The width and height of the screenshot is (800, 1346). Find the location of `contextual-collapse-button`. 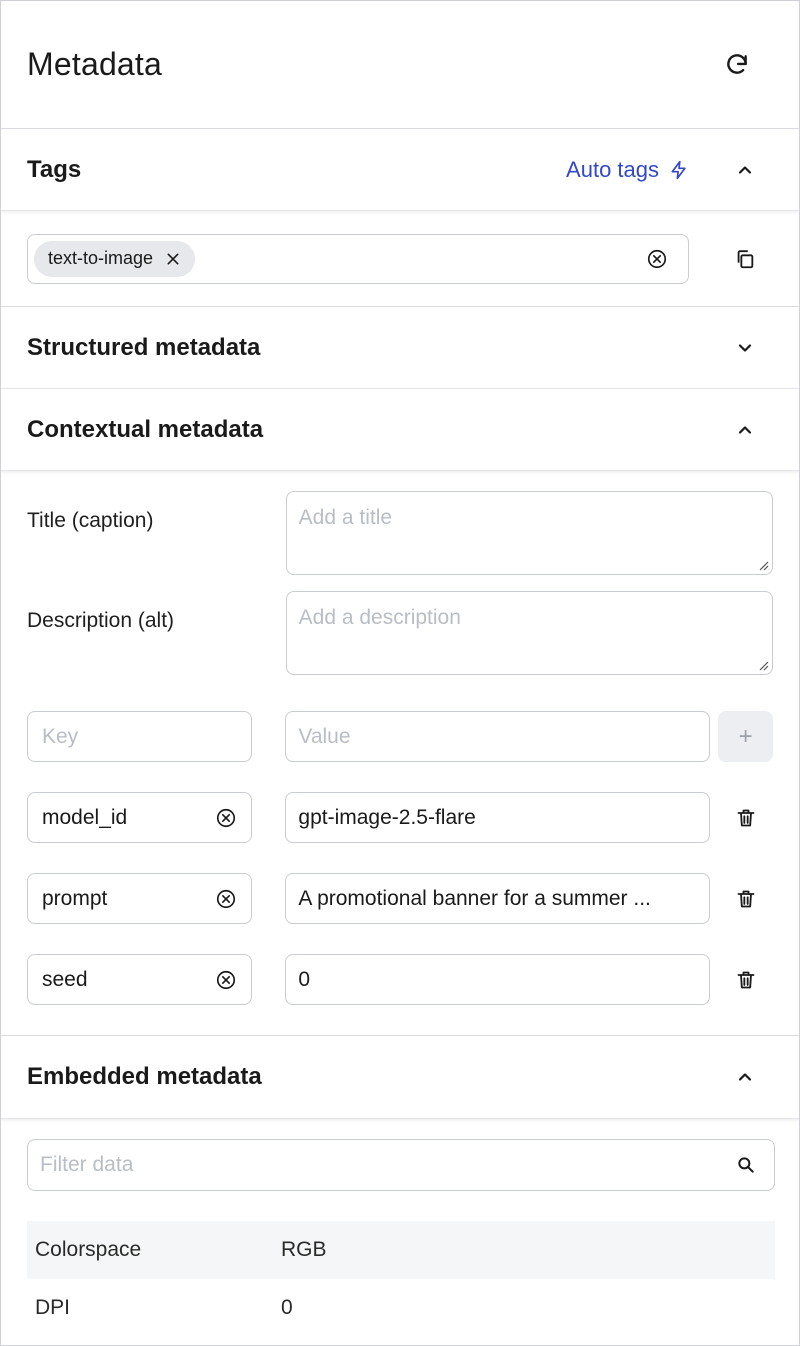

contextual-collapse-button is located at coordinates (745, 430).